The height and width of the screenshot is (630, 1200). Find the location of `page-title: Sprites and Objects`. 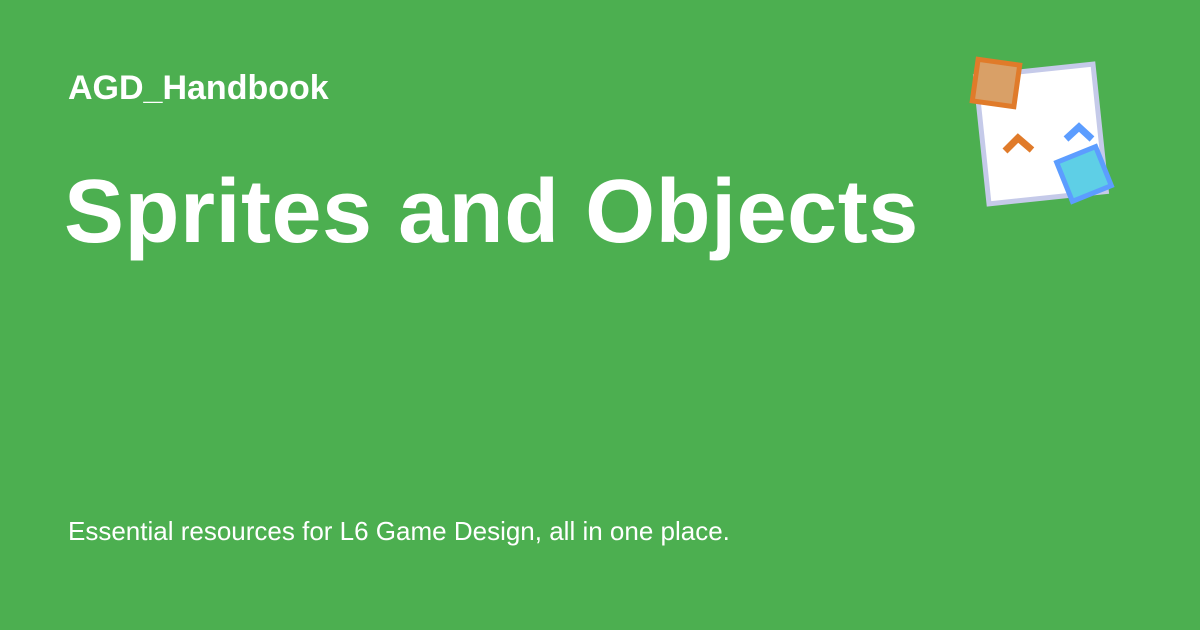

page-title: Sprites and Objects is located at coordinates (491, 212).